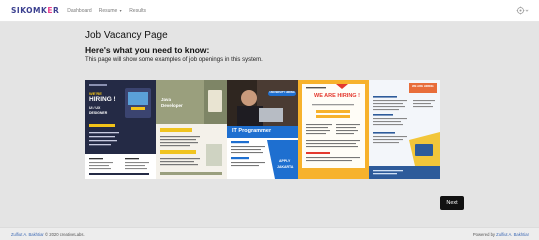 This screenshot has width=539, height=240. I want to click on brand-logo: SIKOMKER, so click(35, 10).